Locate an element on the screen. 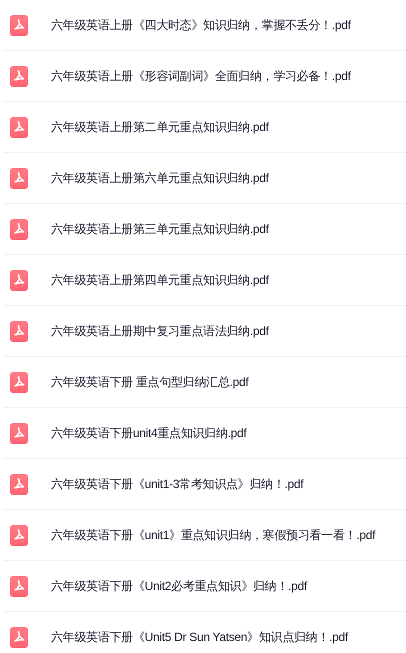 Image resolution: width=406 pixels, height=653 pixels. file-name: 六年级英语下册《unit1》重点知识归纳，寒假预习看一看！.pdf is located at coordinates (213, 535).